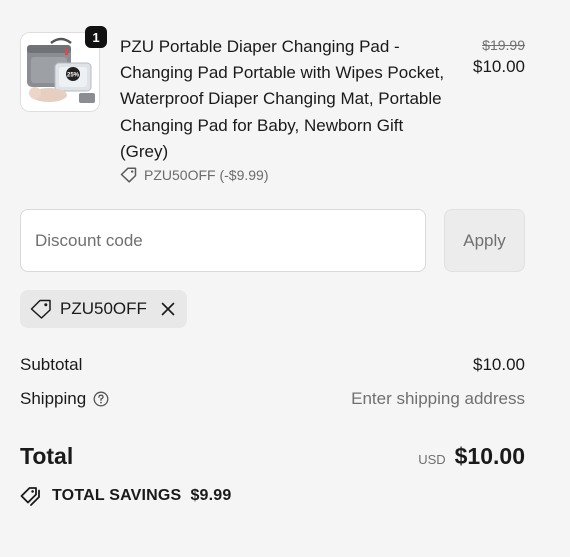 This screenshot has width=570, height=557. Describe the element at coordinates (484, 241) in the screenshot. I see `apply-button: Apply` at that location.